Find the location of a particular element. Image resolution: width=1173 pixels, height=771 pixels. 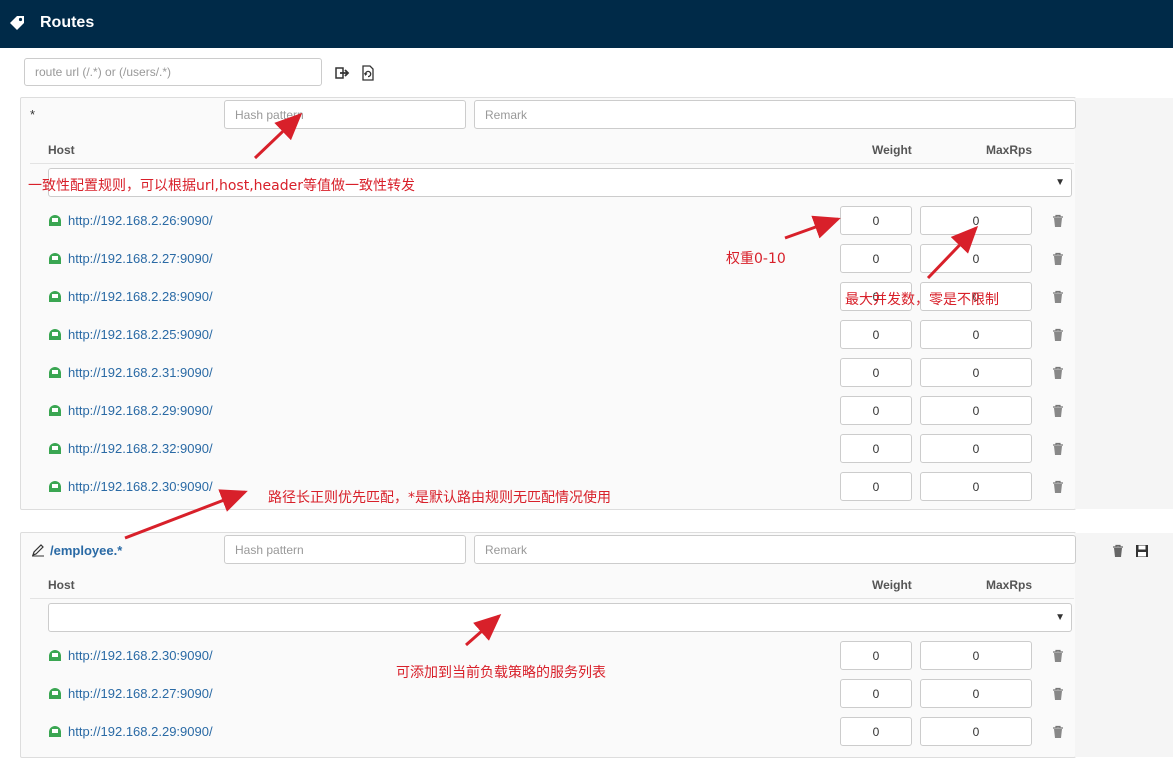

tag-icon is located at coordinates (17, 23).